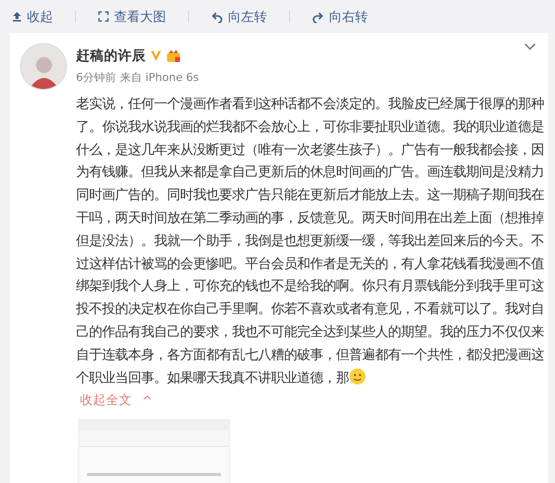  I want to click on rotate-right-link: 向右转, so click(340, 17).